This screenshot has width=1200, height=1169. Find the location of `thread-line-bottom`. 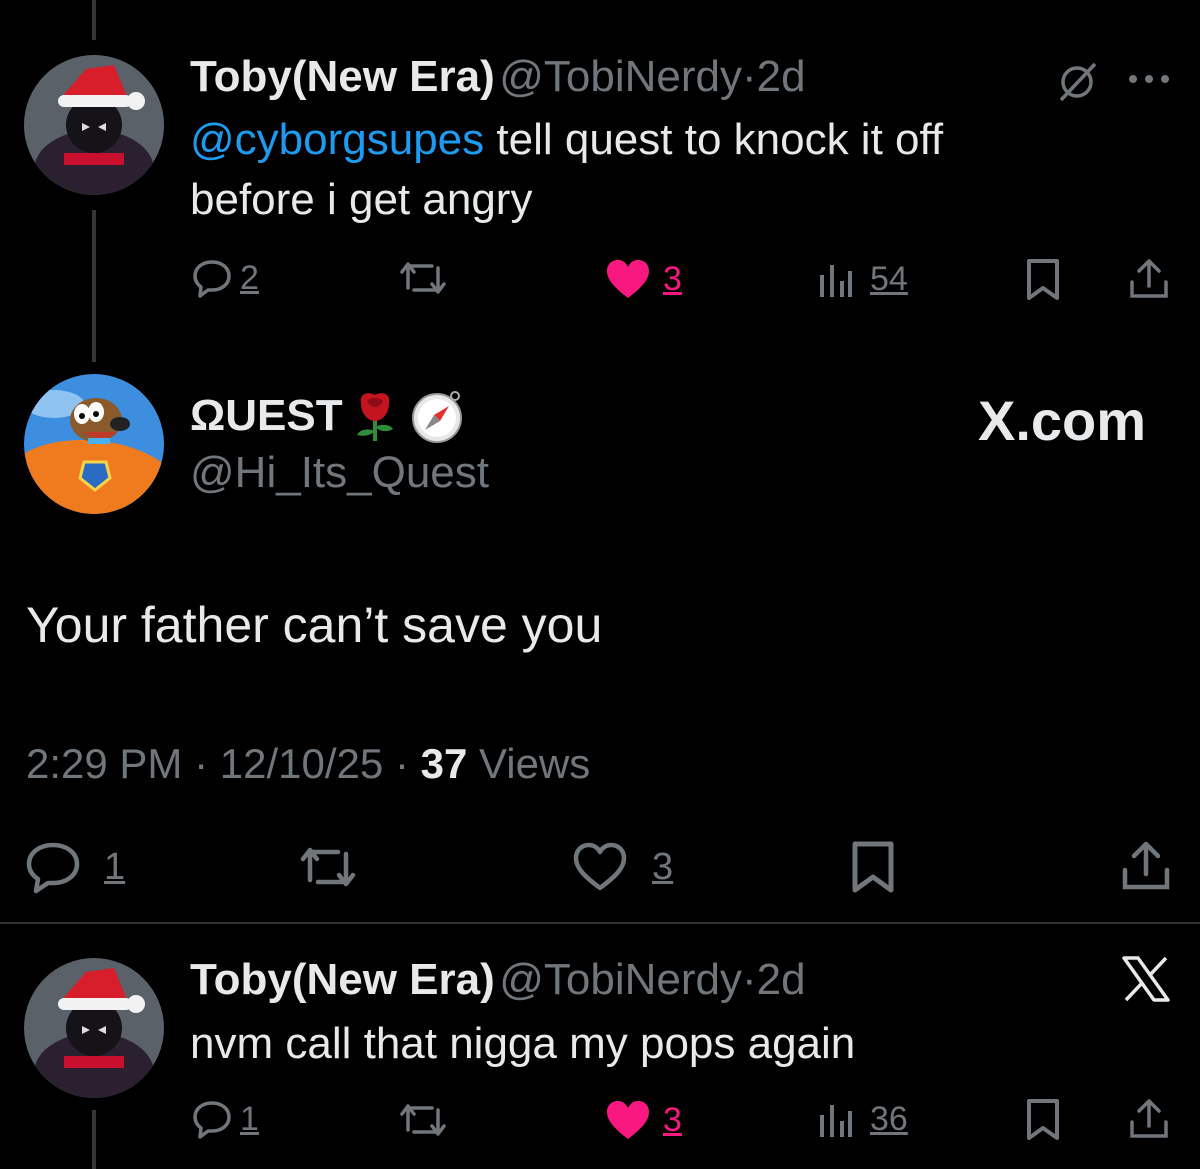

thread-line-bottom is located at coordinates (94, 1139).